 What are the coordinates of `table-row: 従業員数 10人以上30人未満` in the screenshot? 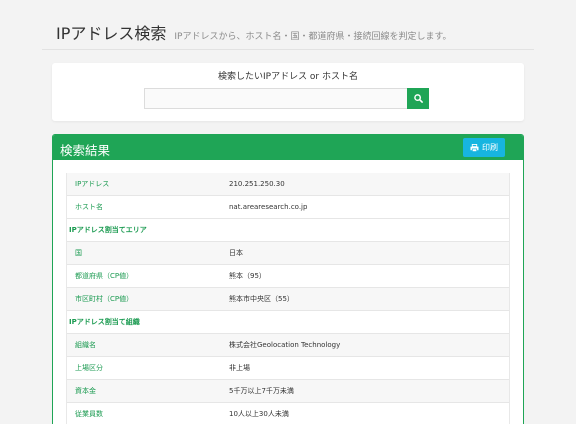 It's located at (288, 413).